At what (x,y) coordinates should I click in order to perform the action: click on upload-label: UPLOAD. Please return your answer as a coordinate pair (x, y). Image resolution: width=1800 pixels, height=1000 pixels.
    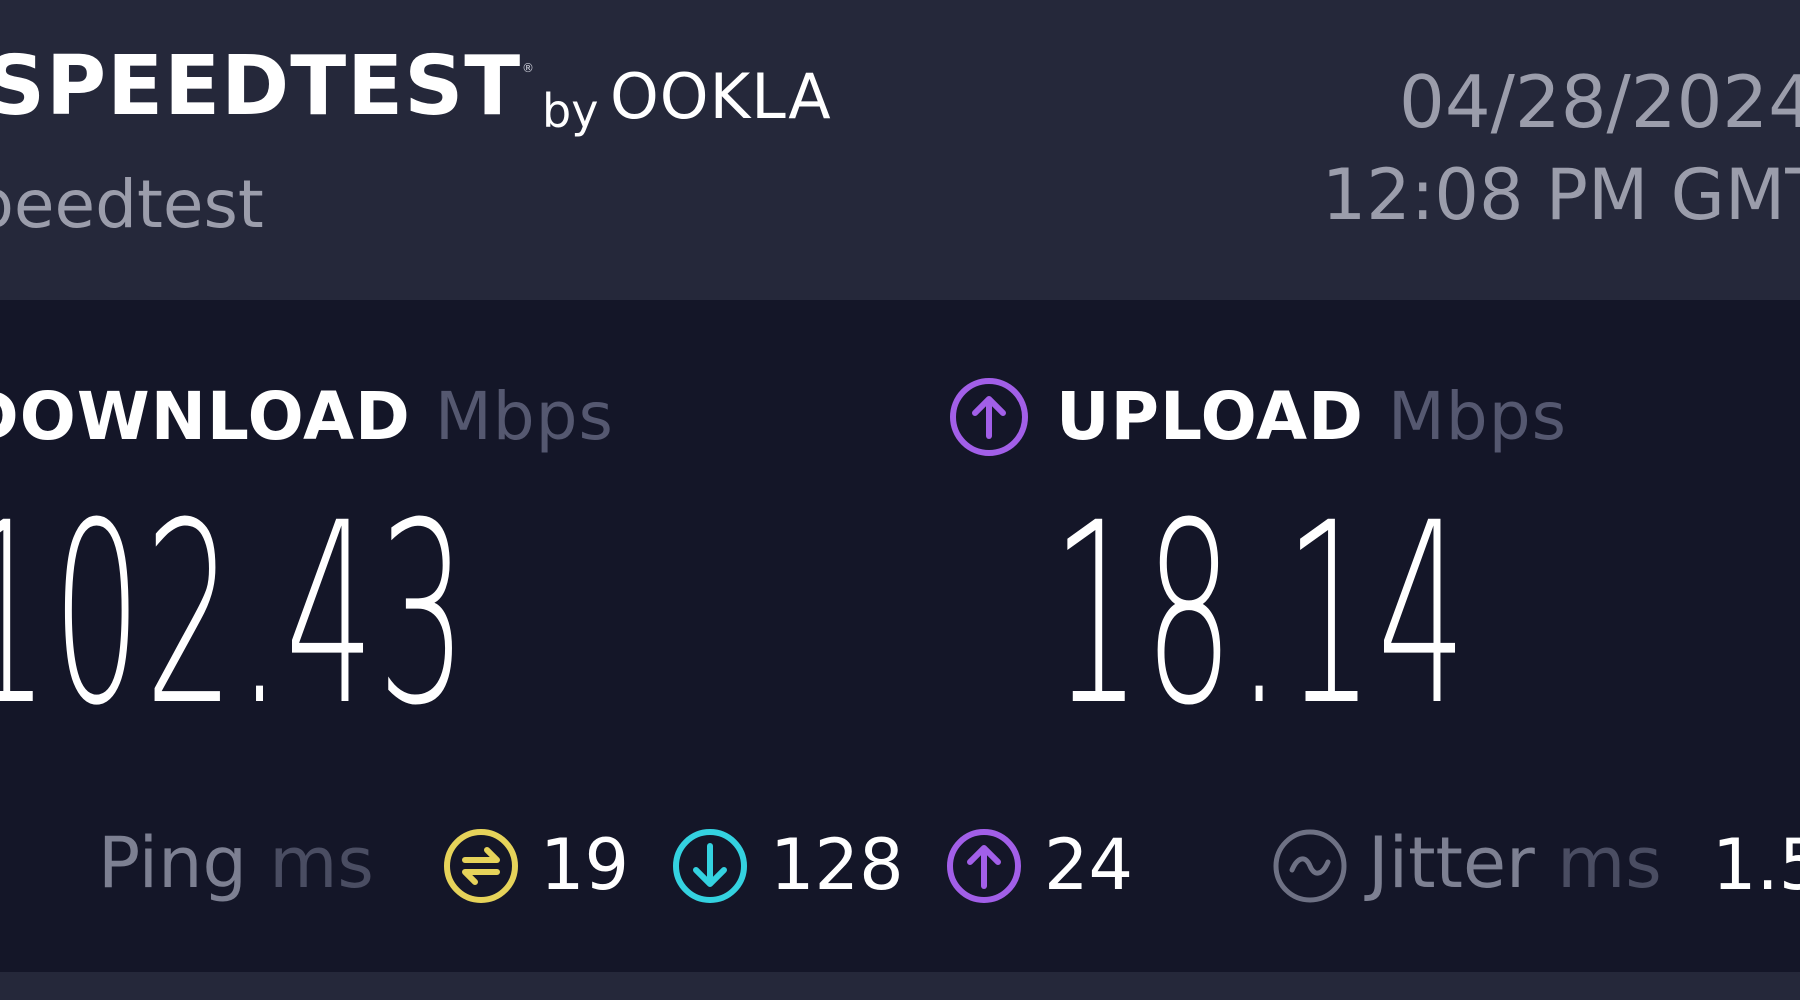
    Looking at the image, I should click on (1210, 416).